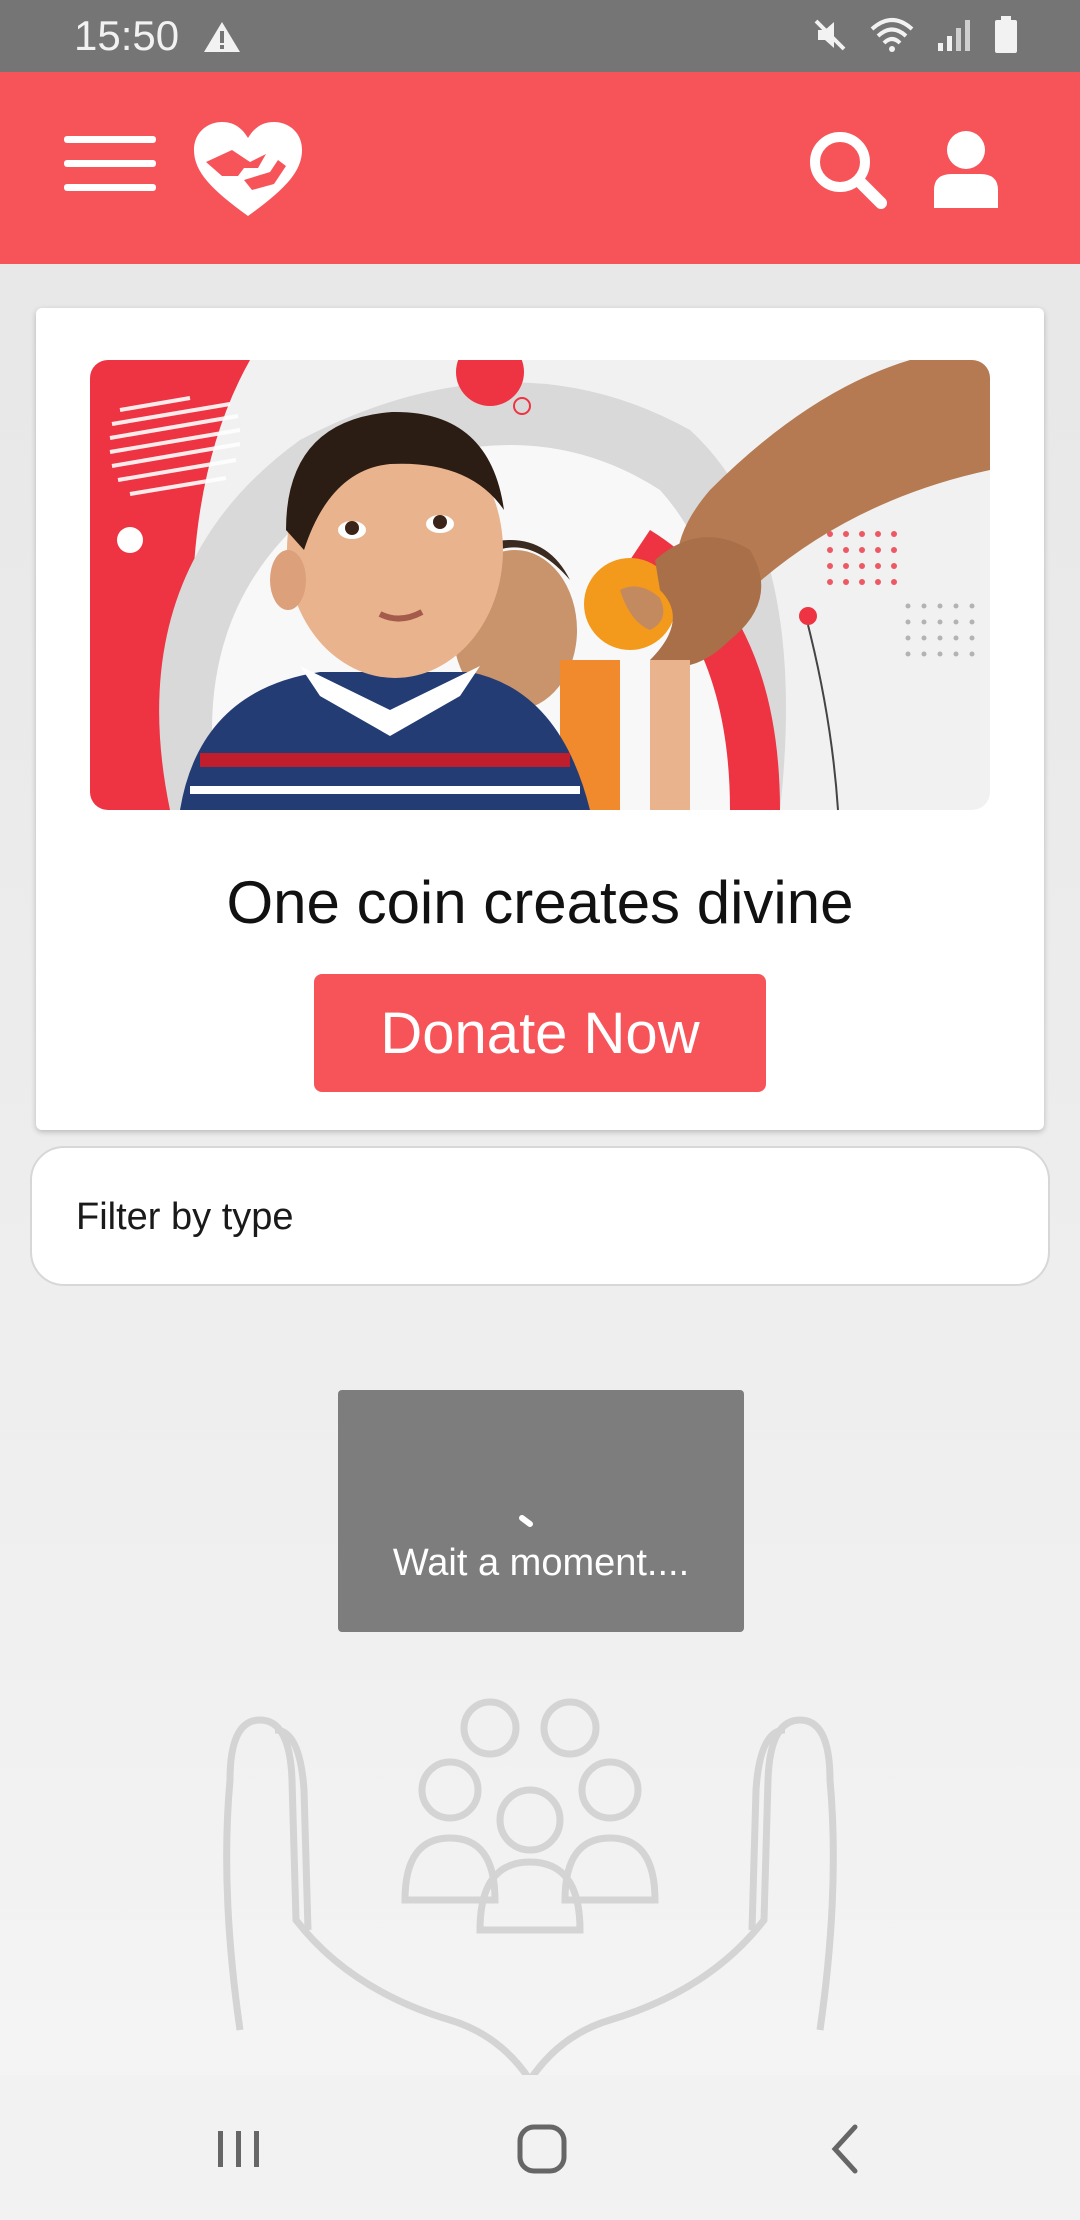  Describe the element at coordinates (530, 1889) in the screenshot. I see `community-hands-watermark-icon` at that location.